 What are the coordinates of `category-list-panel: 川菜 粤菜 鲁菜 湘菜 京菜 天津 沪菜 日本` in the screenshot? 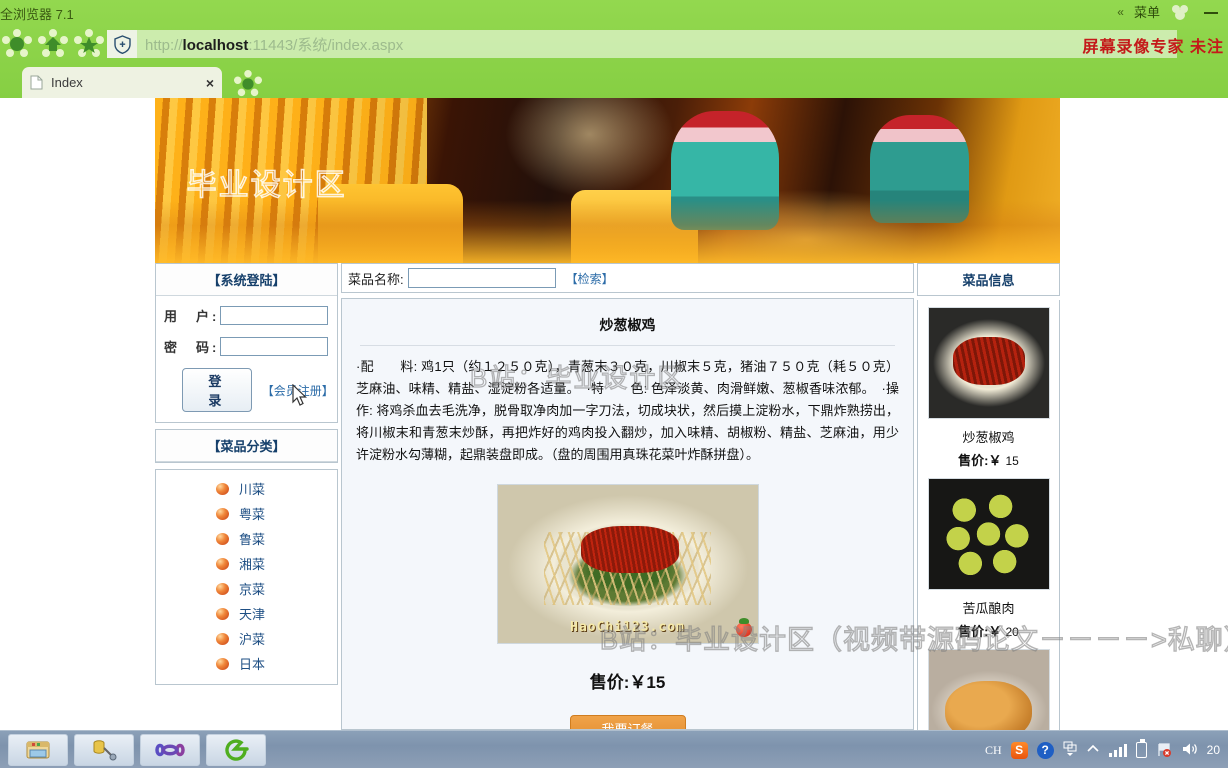 It's located at (246, 577).